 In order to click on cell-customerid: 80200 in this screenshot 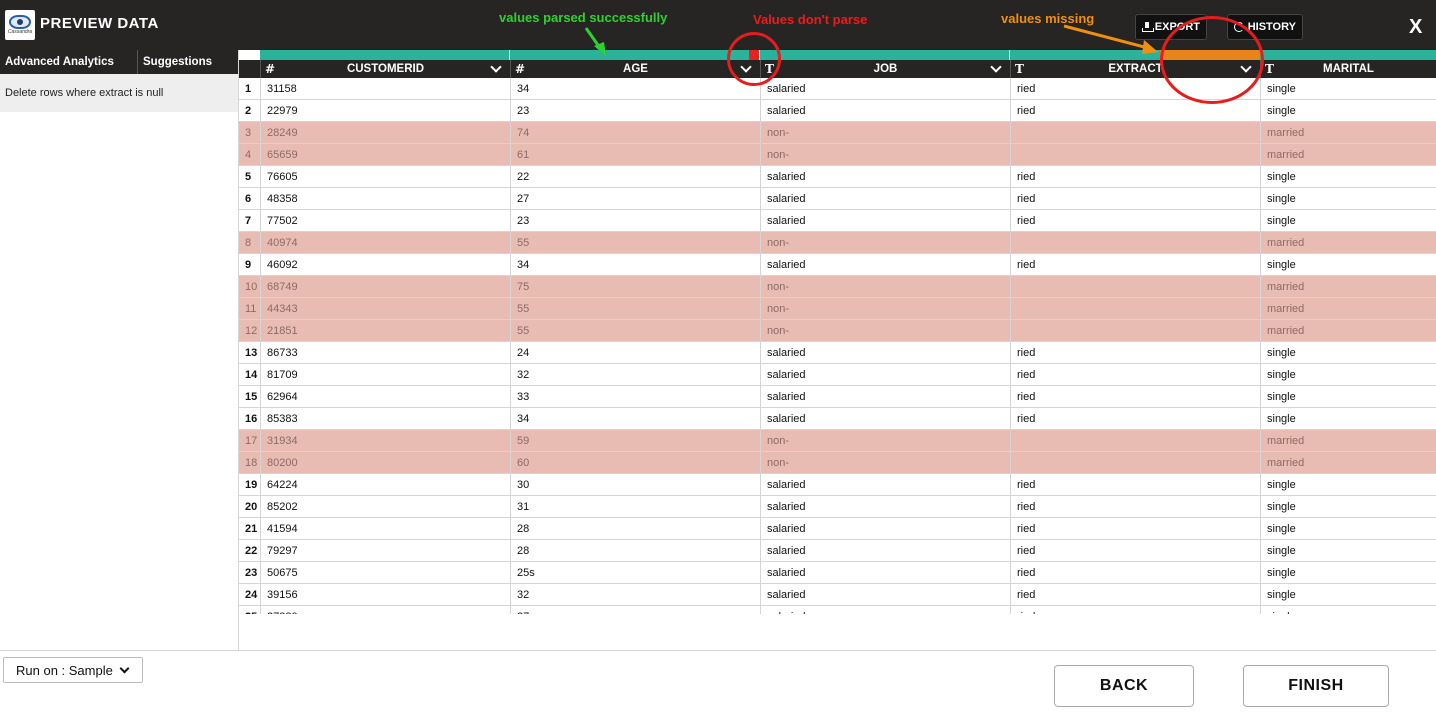, I will do `click(385, 462)`.